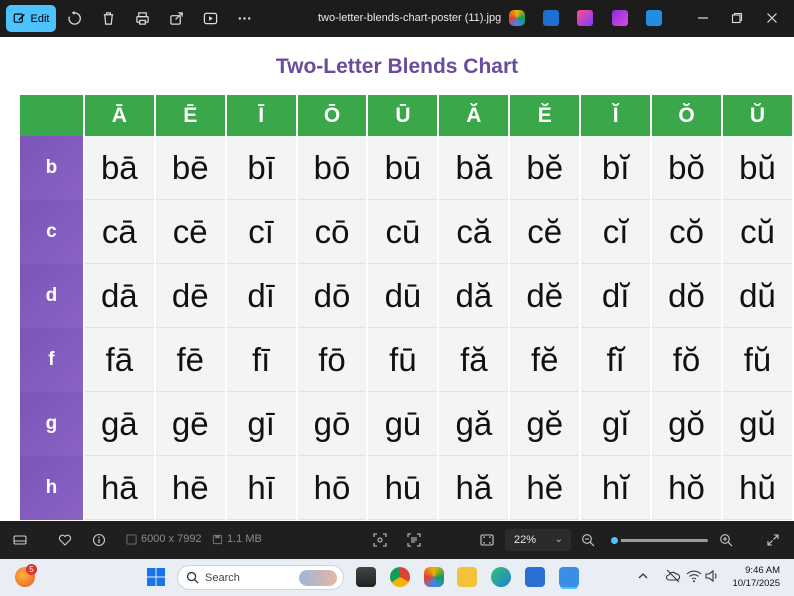 This screenshot has height=596, width=794. Describe the element at coordinates (380, 540) in the screenshot. I see `visual-search-icon` at that location.